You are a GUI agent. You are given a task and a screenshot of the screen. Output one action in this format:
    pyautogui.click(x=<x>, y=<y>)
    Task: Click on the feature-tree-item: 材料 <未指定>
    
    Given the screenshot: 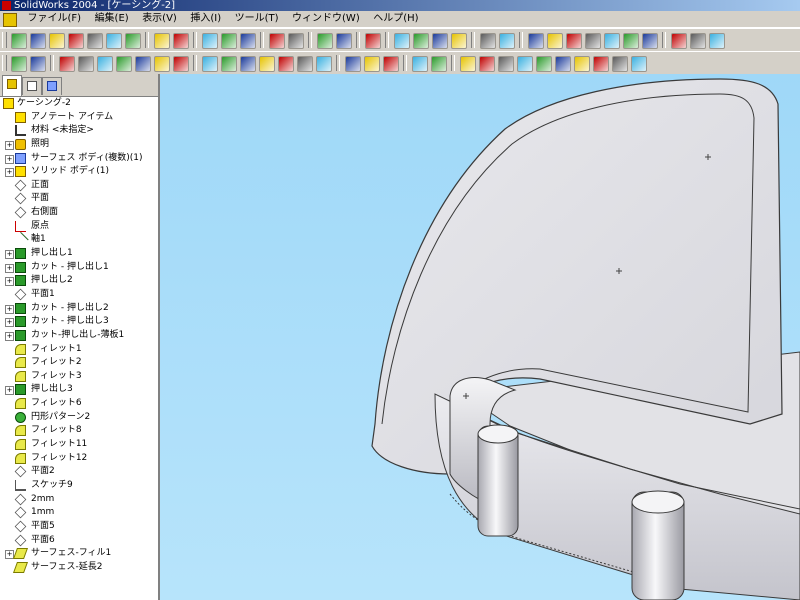 What is the action you would take?
    pyautogui.click(x=79, y=131)
    